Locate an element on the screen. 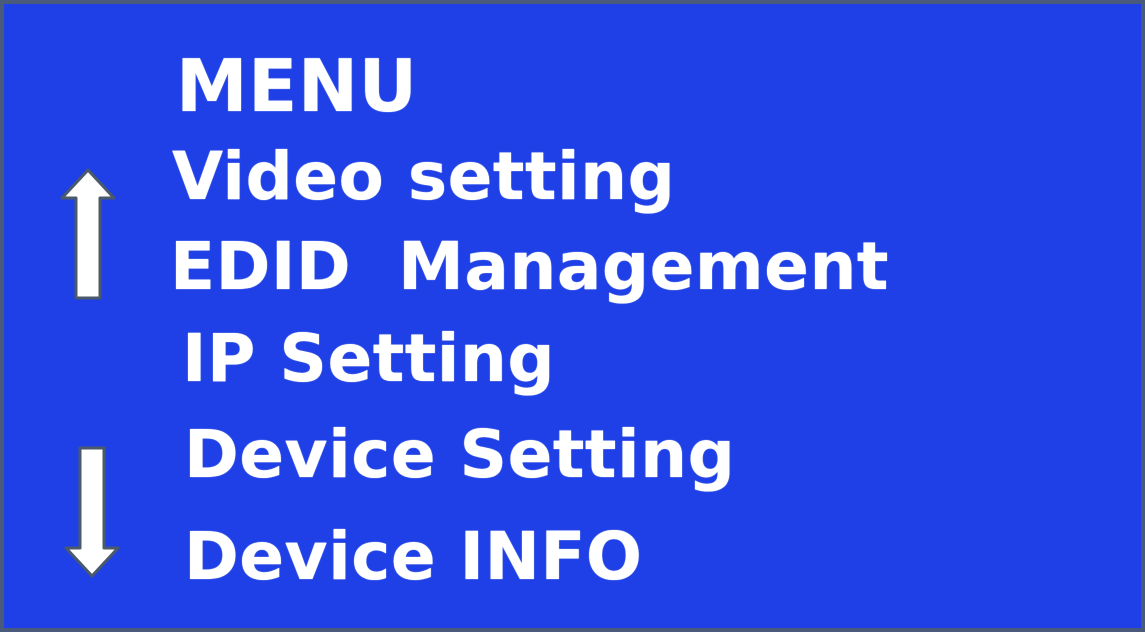 The height and width of the screenshot is (632, 1145). arrow-up-icon is located at coordinates (88, 235).